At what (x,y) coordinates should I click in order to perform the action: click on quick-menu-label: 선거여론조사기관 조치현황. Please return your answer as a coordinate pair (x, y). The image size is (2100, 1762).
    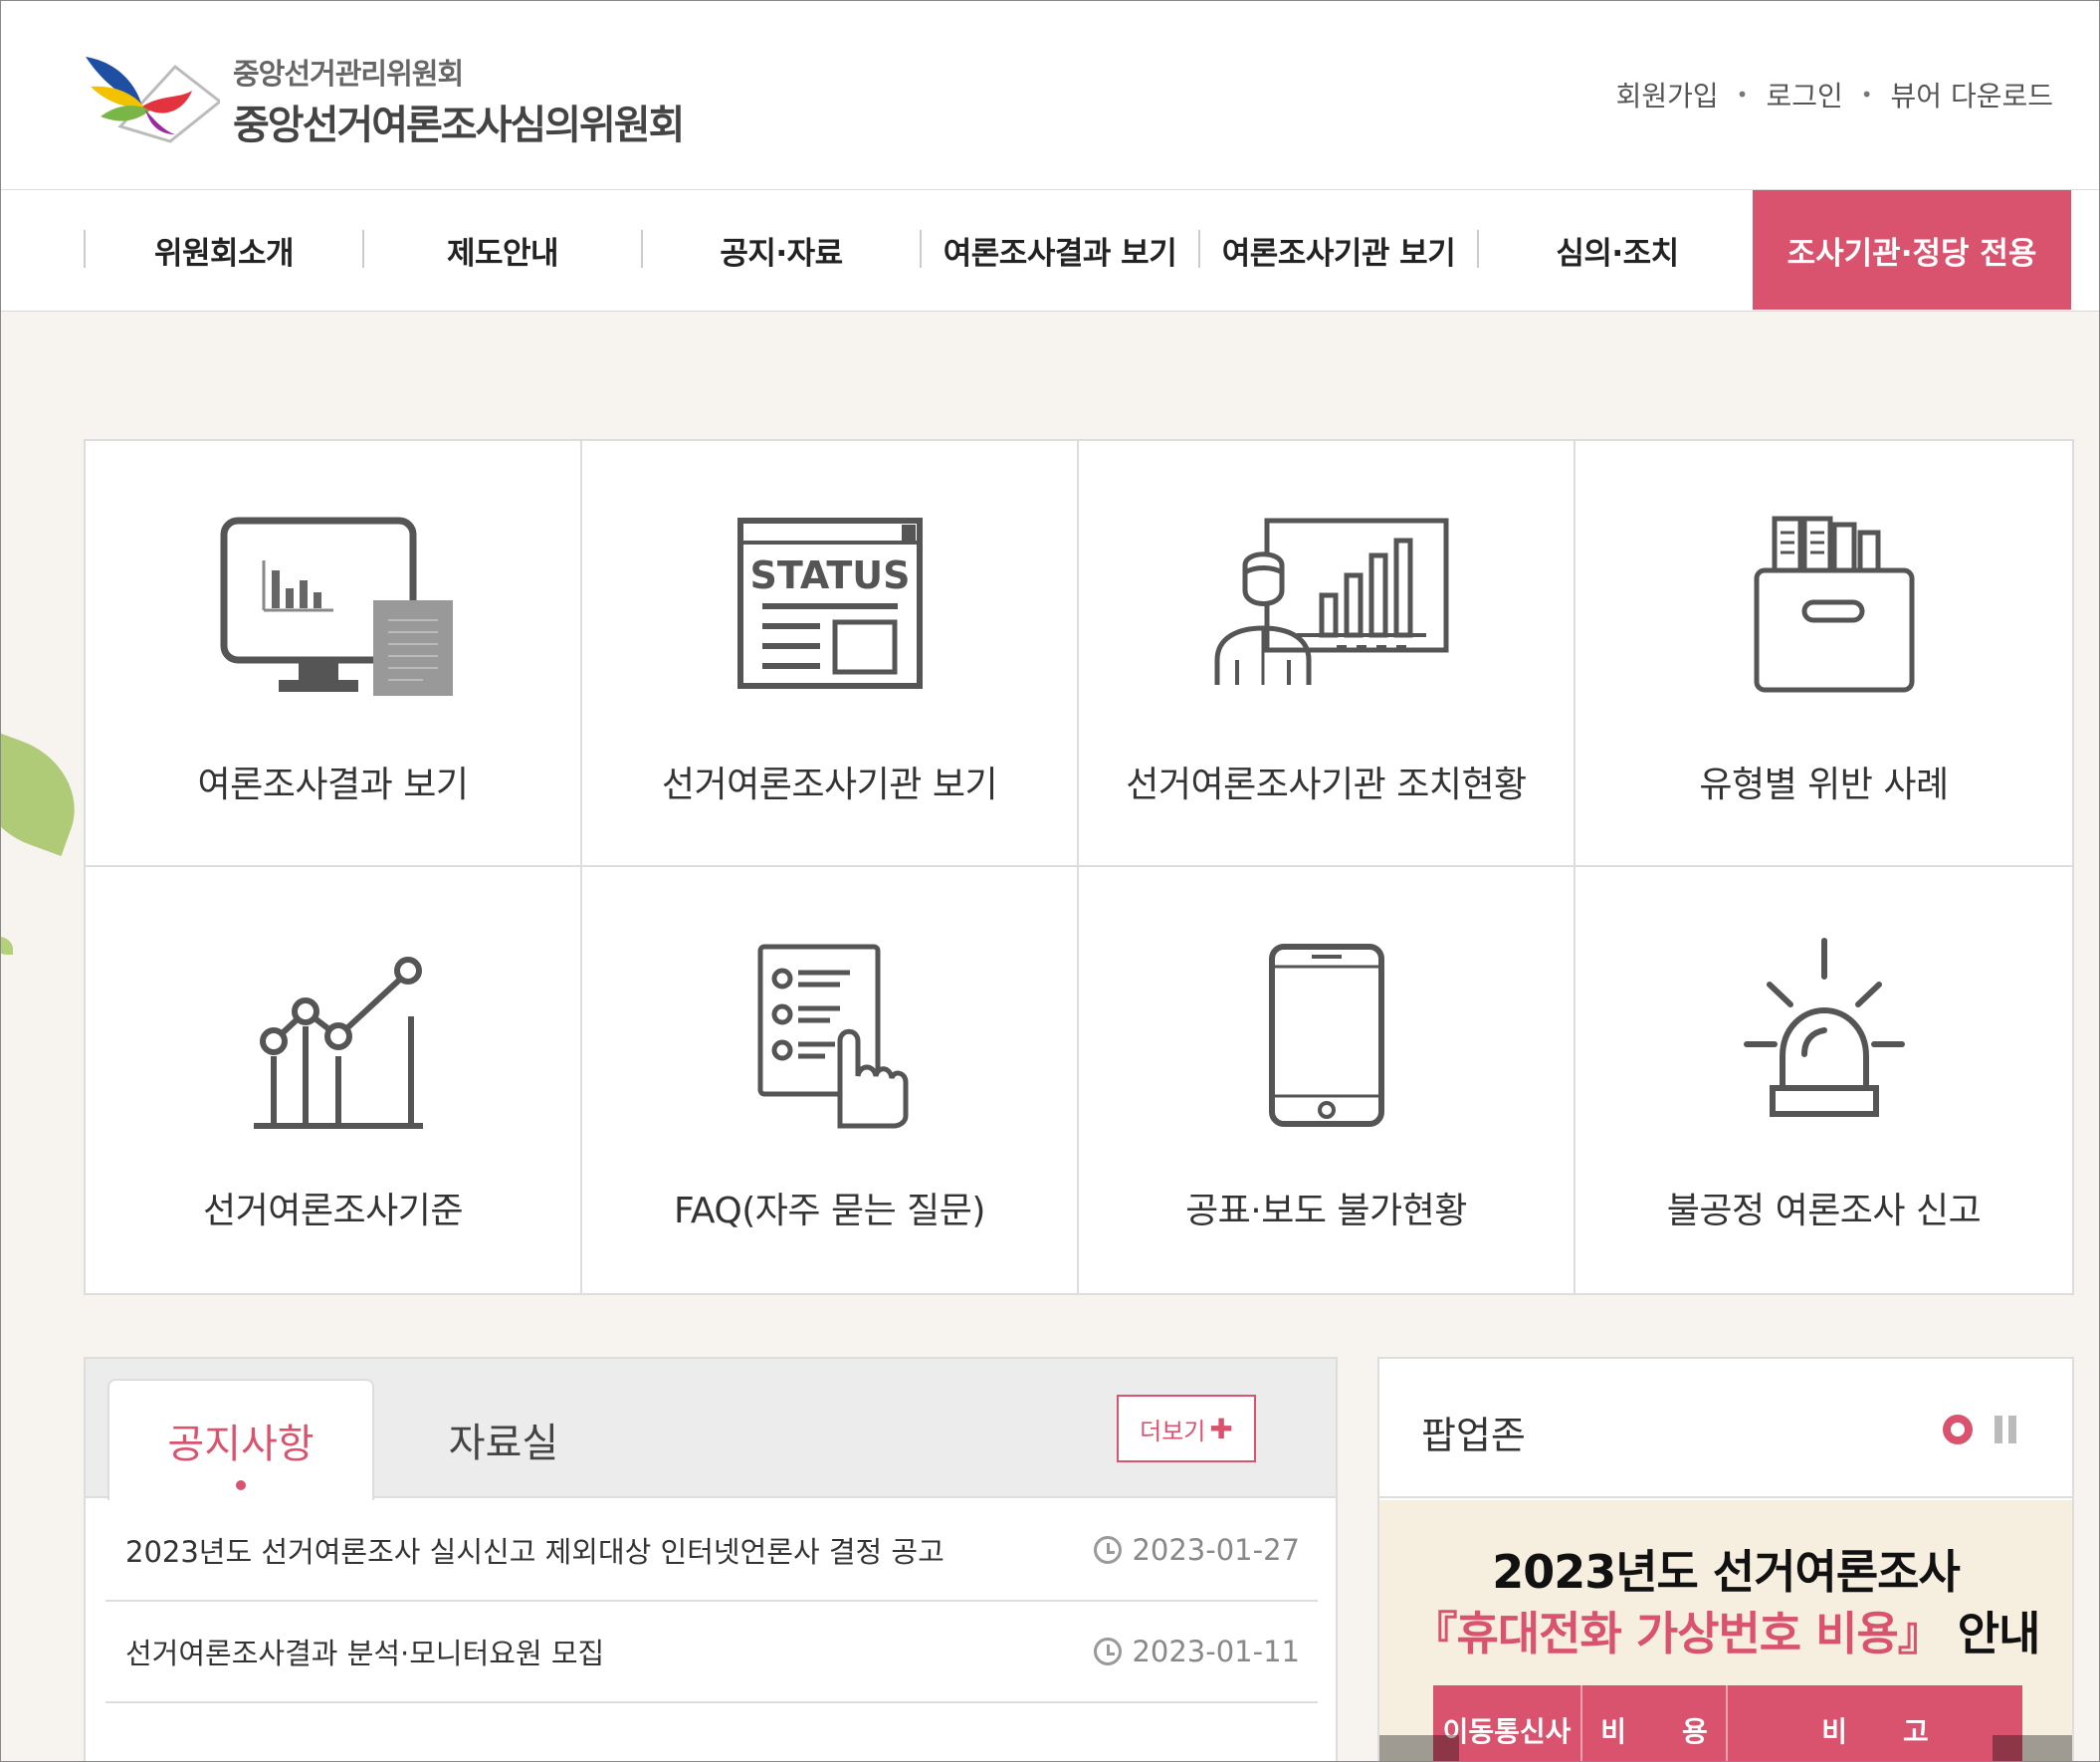
    Looking at the image, I should click on (1326, 785).